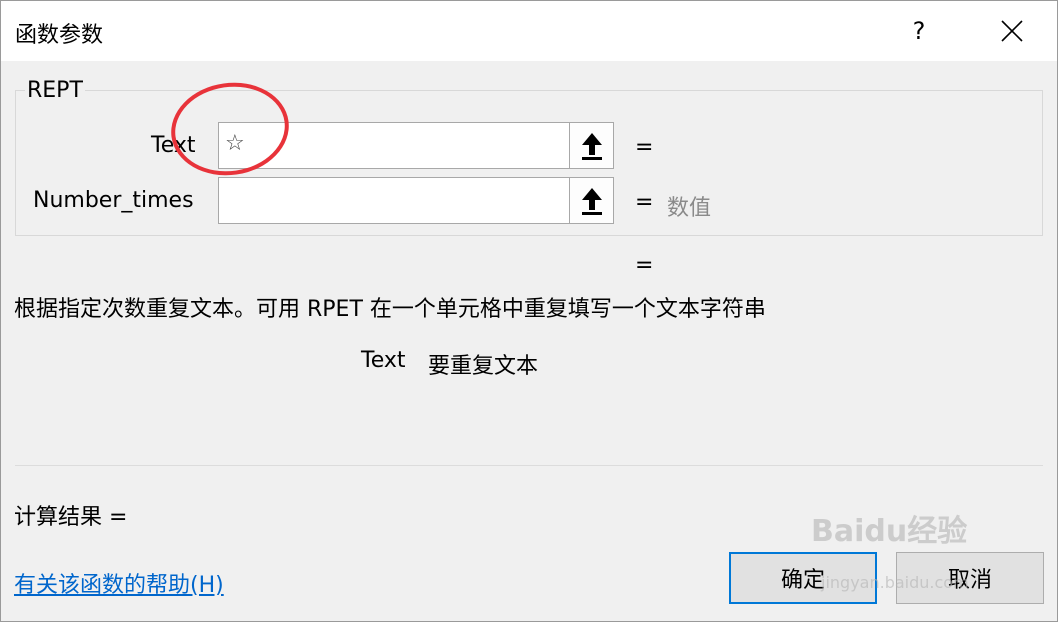 The width and height of the screenshot is (1058, 622). What do you see at coordinates (919, 31) in the screenshot?
I see `help-button: ?` at bounding box center [919, 31].